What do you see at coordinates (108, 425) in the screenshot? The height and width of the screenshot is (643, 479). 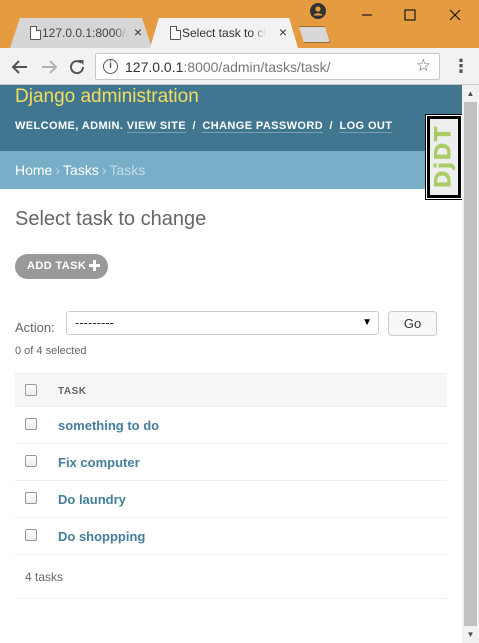 I see `task-link: something to do` at bounding box center [108, 425].